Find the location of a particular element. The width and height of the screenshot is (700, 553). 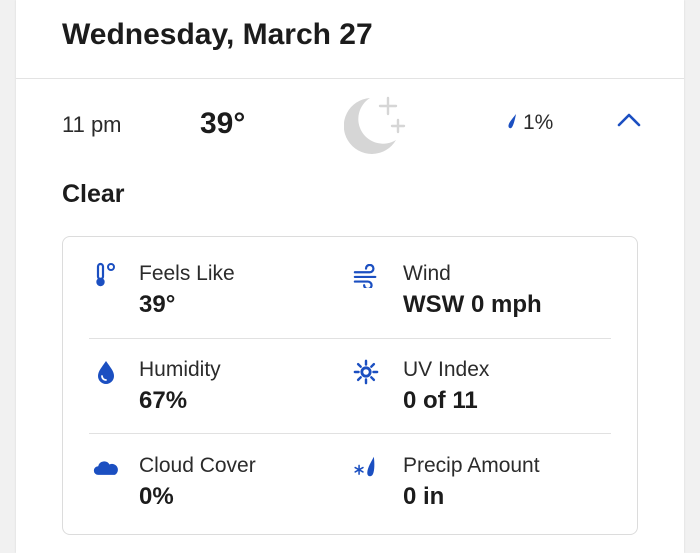

humidity-value: 67% is located at coordinates (163, 400).